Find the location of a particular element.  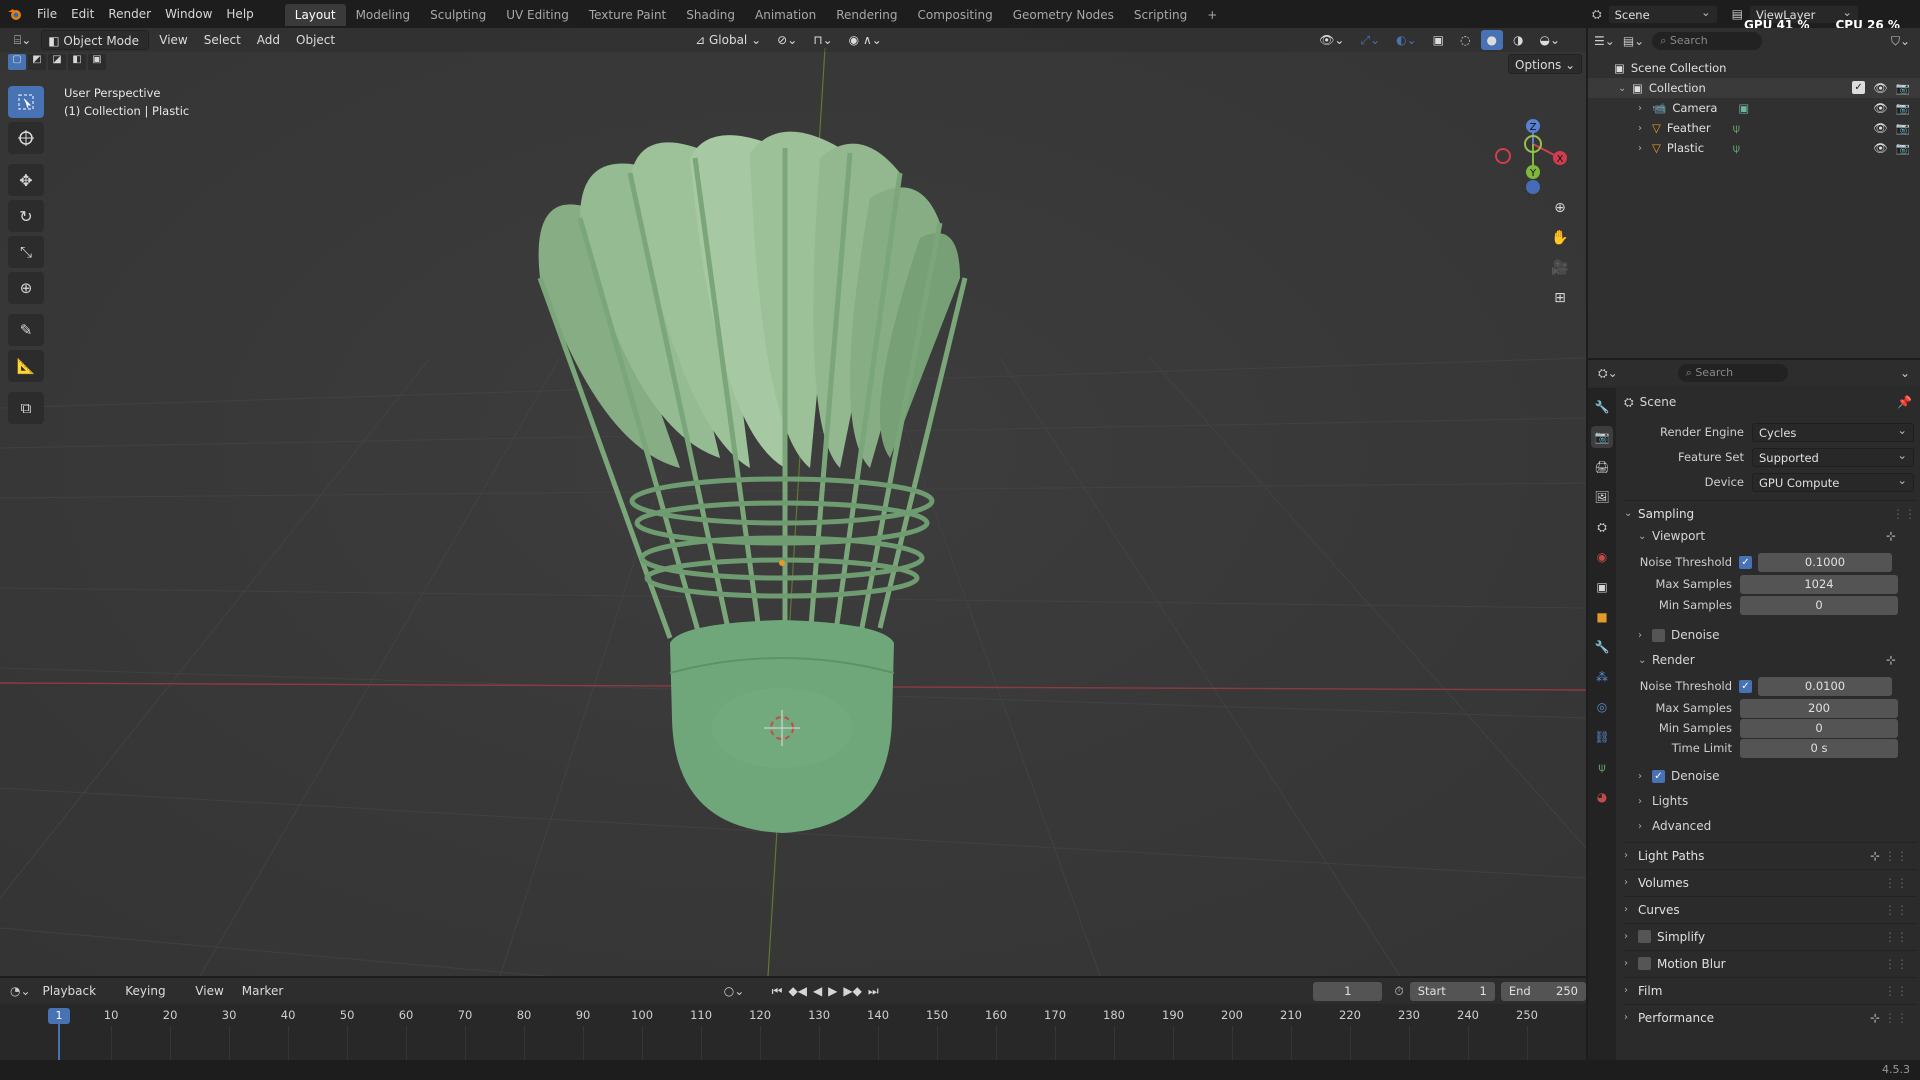

camera-render-icon: 📷 is located at coordinates (1903, 108).